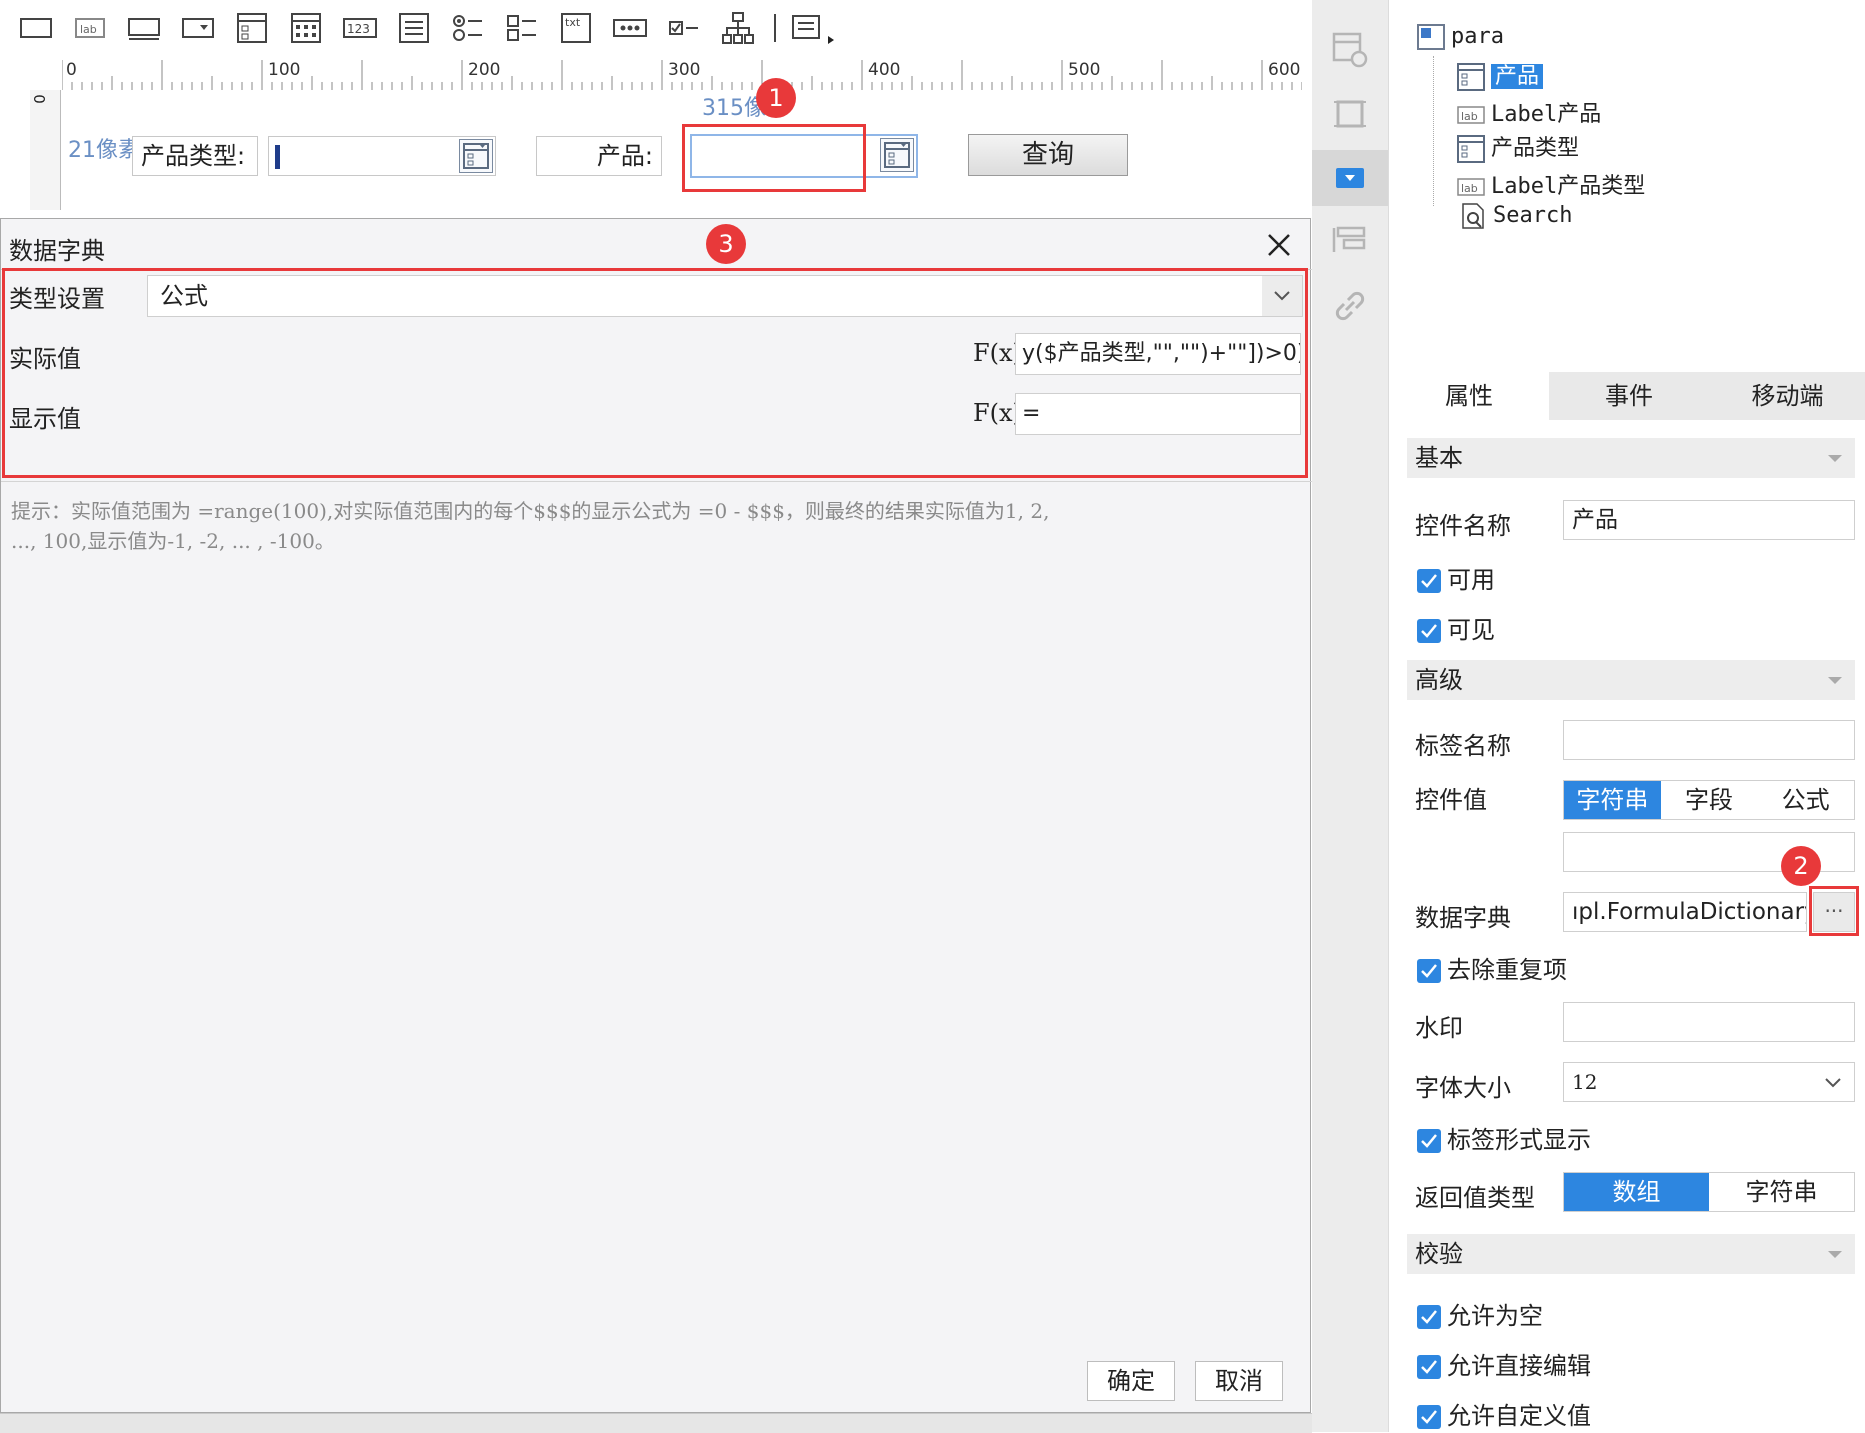 Image resolution: width=1865 pixels, height=1433 pixels. What do you see at coordinates (1131, 1381) in the screenshot?
I see `ok-button: 确定` at bounding box center [1131, 1381].